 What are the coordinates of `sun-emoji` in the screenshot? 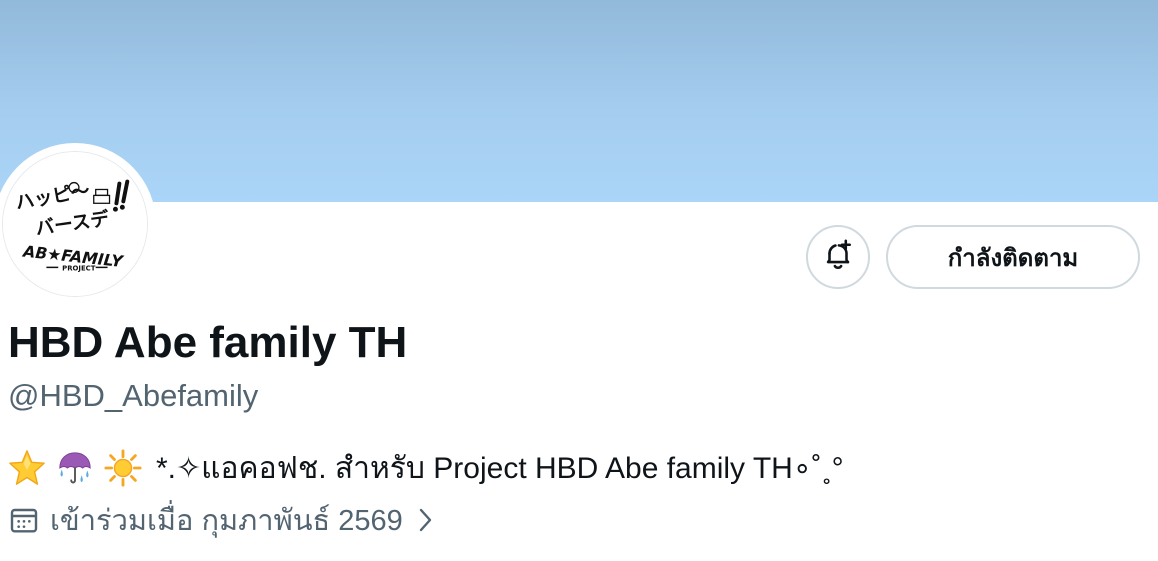 It's located at (123, 468).